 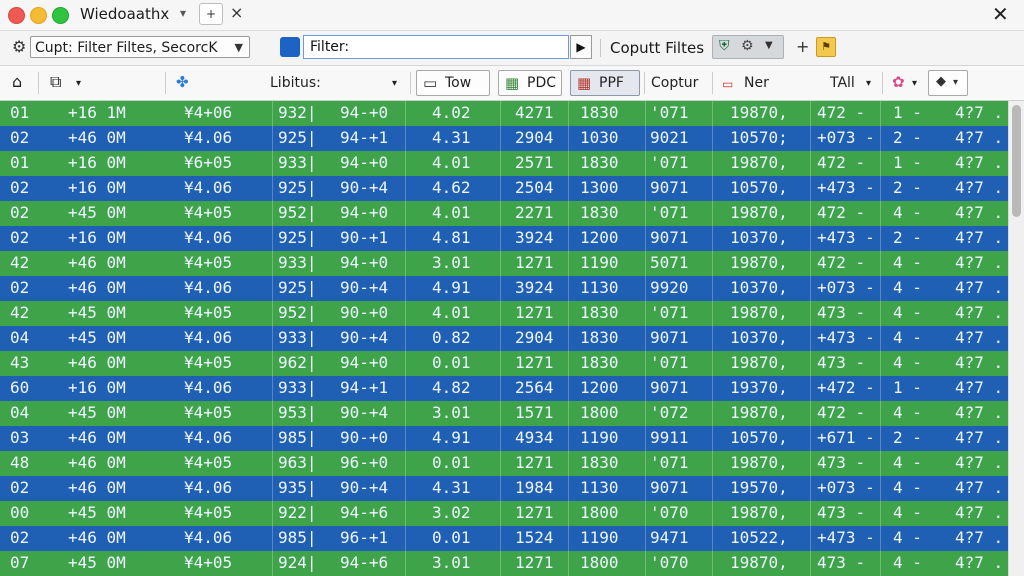 What do you see at coordinates (941, 81) in the screenshot?
I see `diamond-icon: ◆` at bounding box center [941, 81].